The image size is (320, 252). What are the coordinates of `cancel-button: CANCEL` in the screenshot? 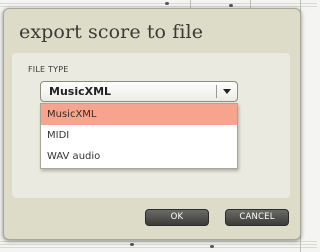 It's located at (257, 217).